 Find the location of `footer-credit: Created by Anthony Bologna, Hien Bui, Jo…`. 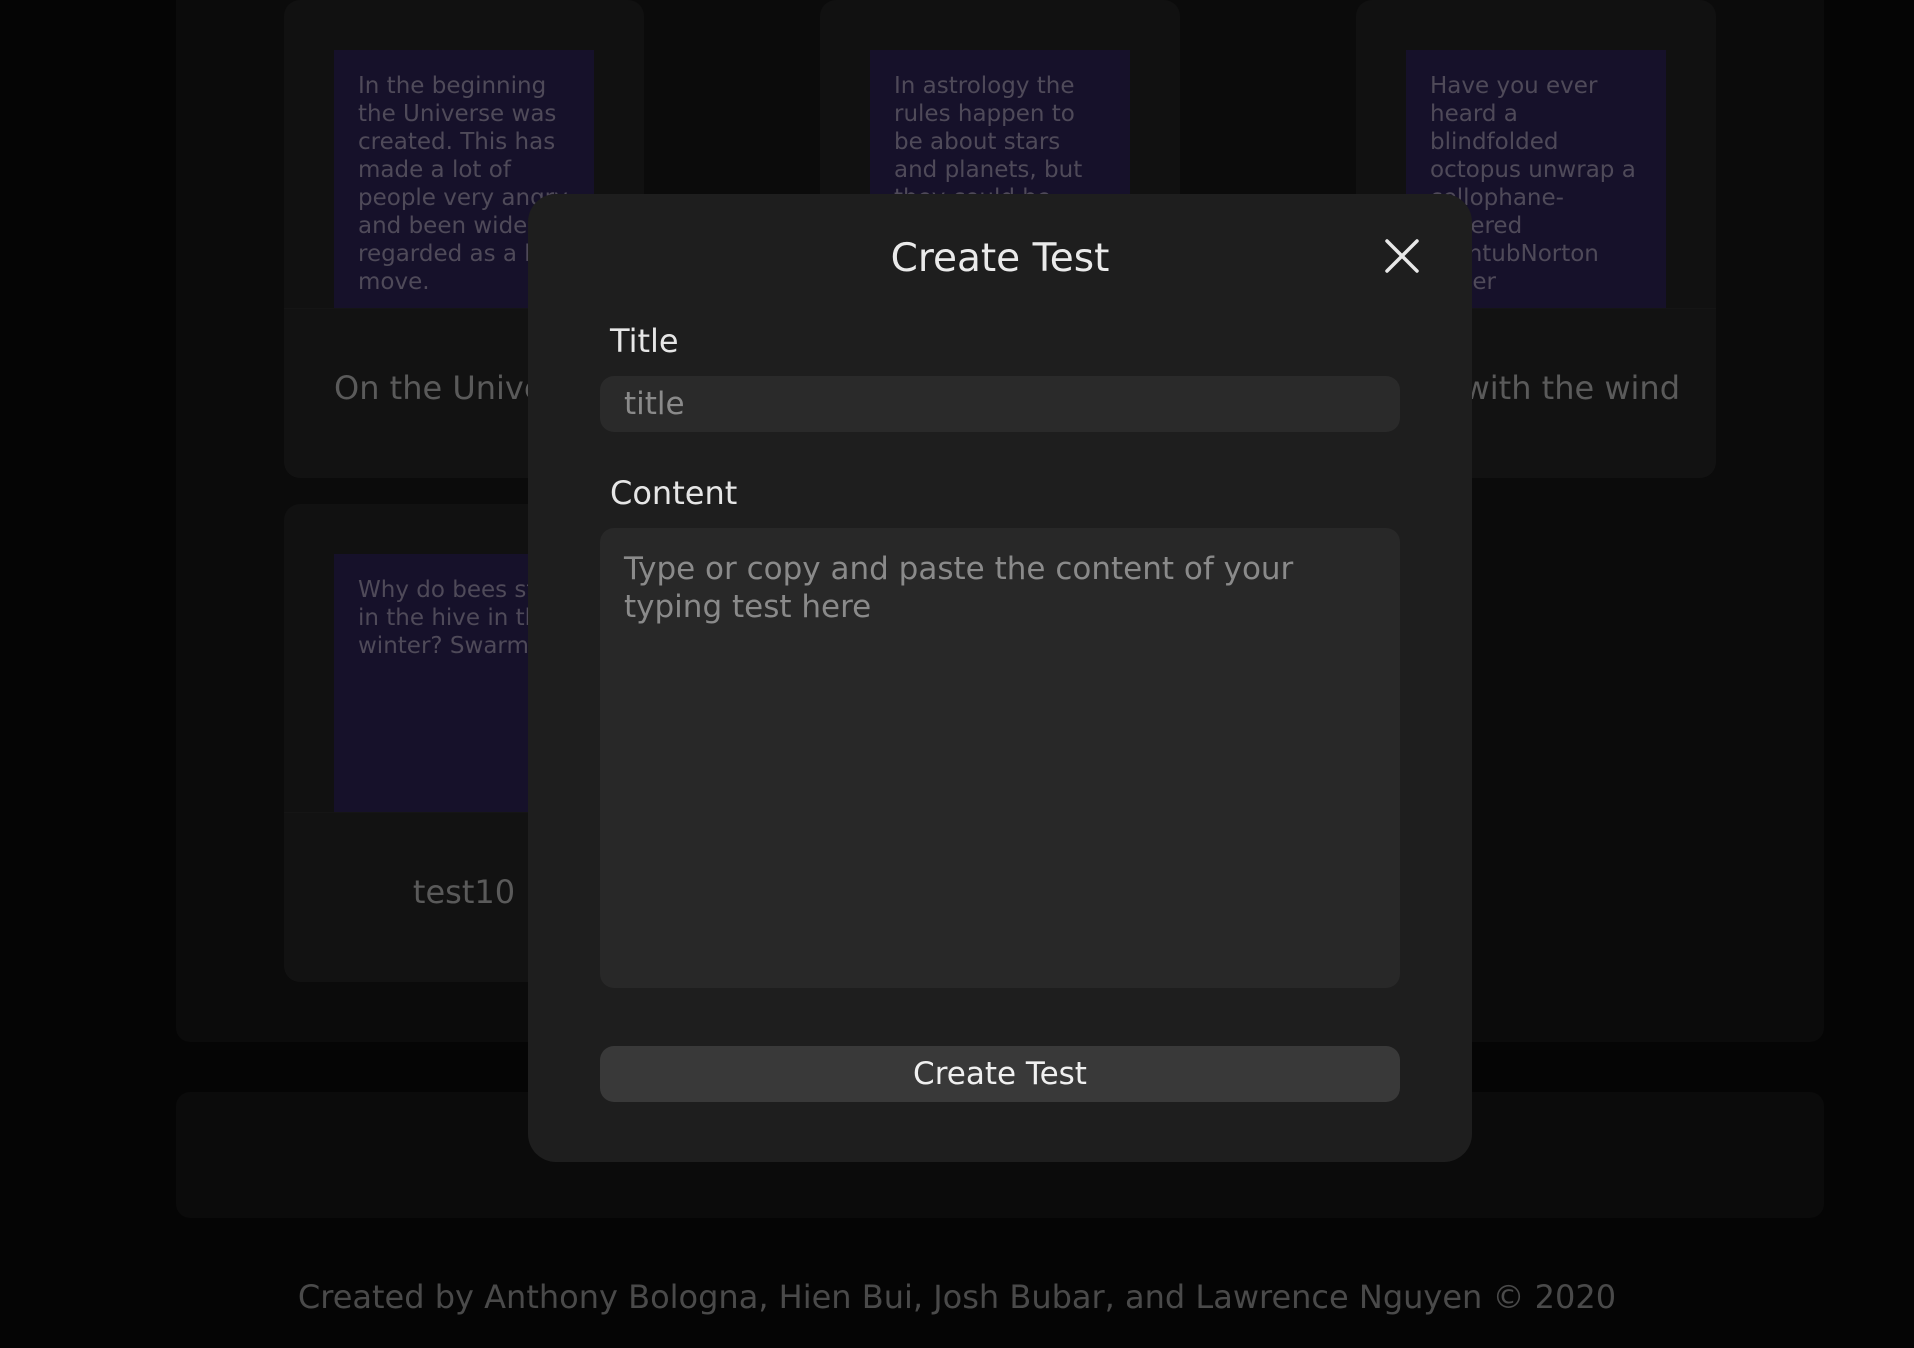

footer-credit: Created by Anthony Bologna, Hien Bui, Jo… is located at coordinates (957, 1297).